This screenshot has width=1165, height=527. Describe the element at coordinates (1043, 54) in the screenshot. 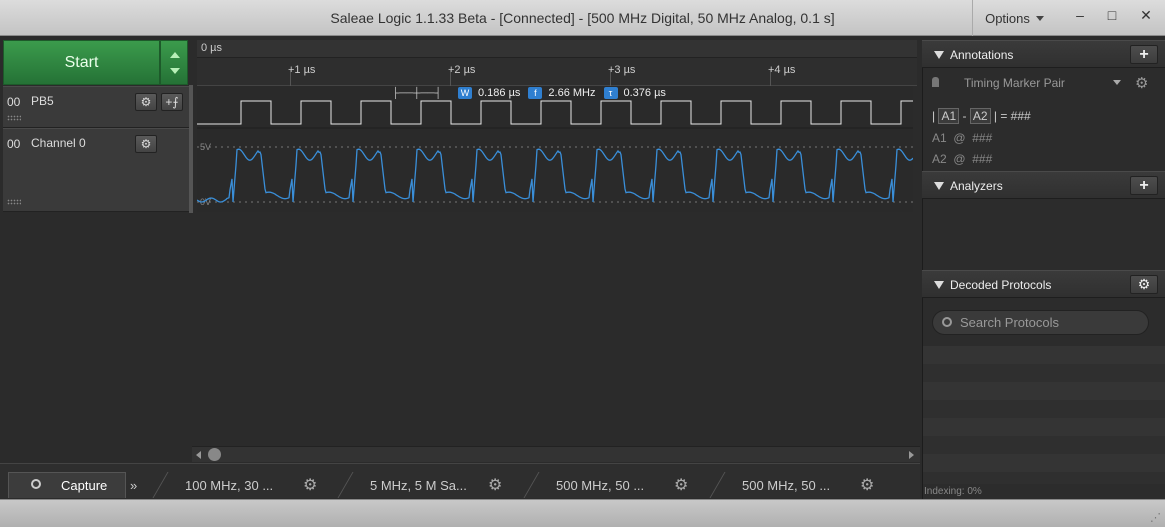

I see `annotations-header: Annotations +` at that location.